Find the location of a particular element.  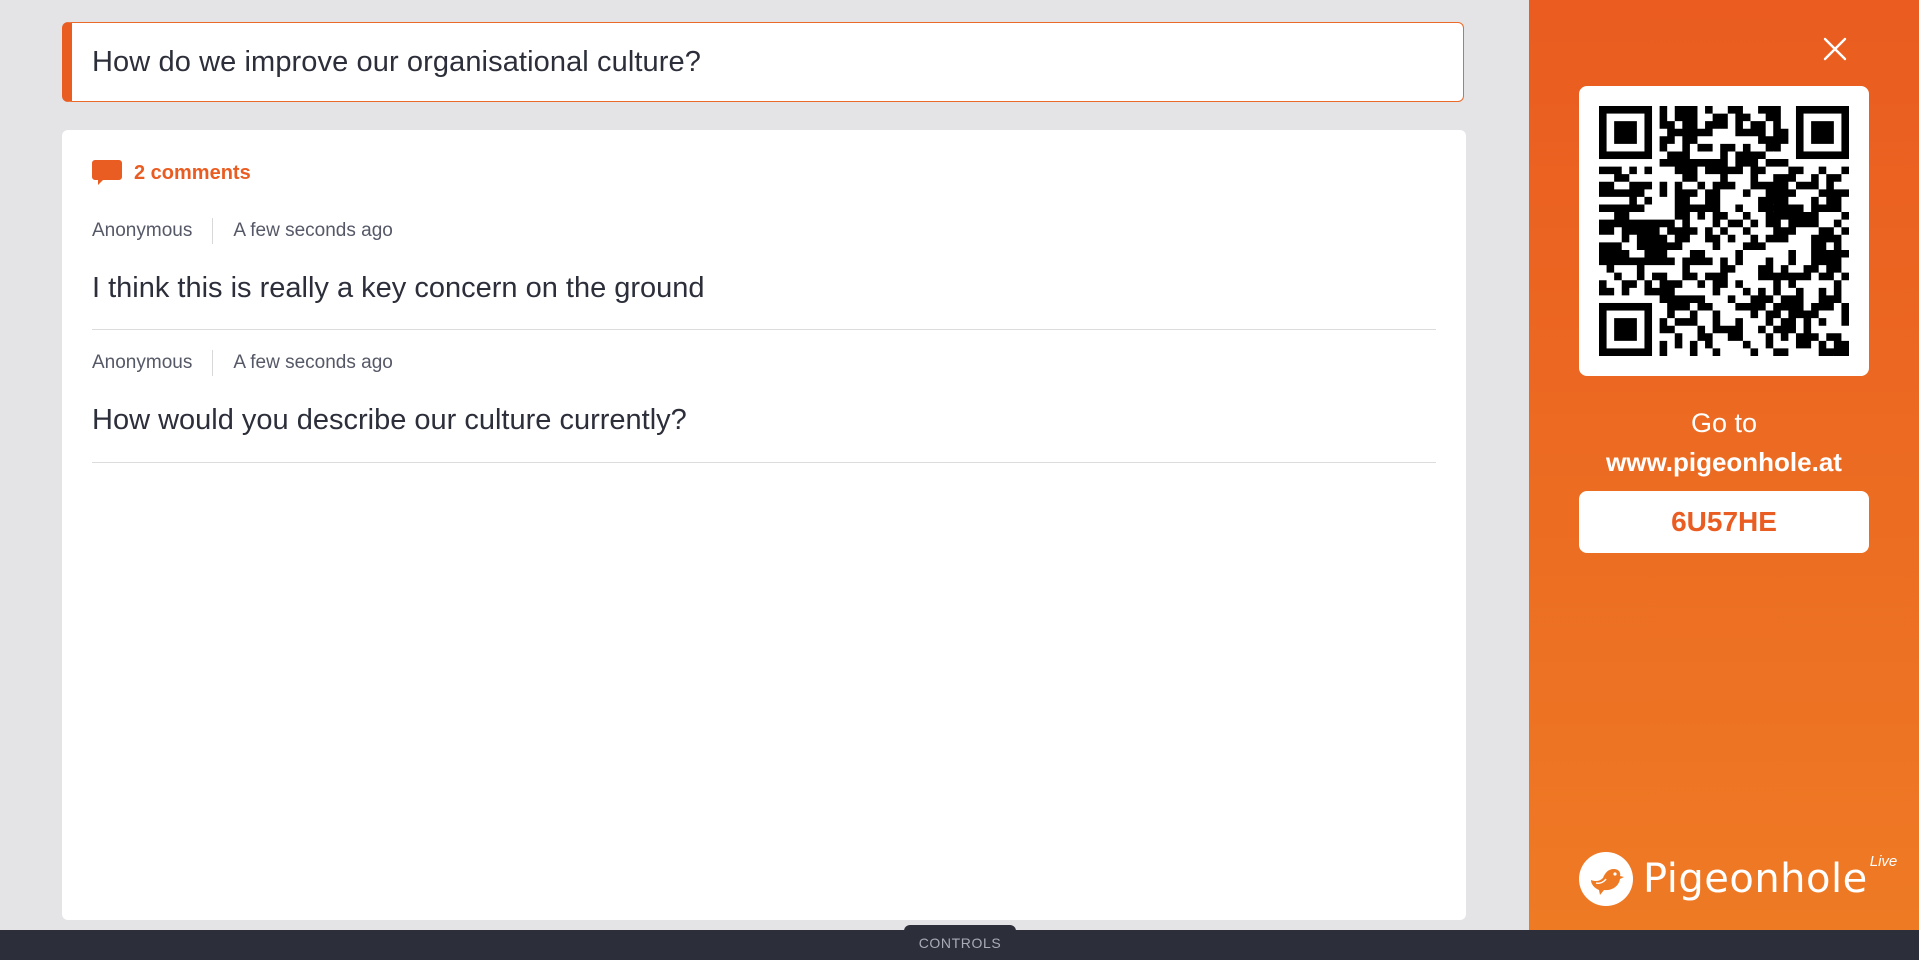

controls-toggle: CONTROLS is located at coordinates (960, 942).